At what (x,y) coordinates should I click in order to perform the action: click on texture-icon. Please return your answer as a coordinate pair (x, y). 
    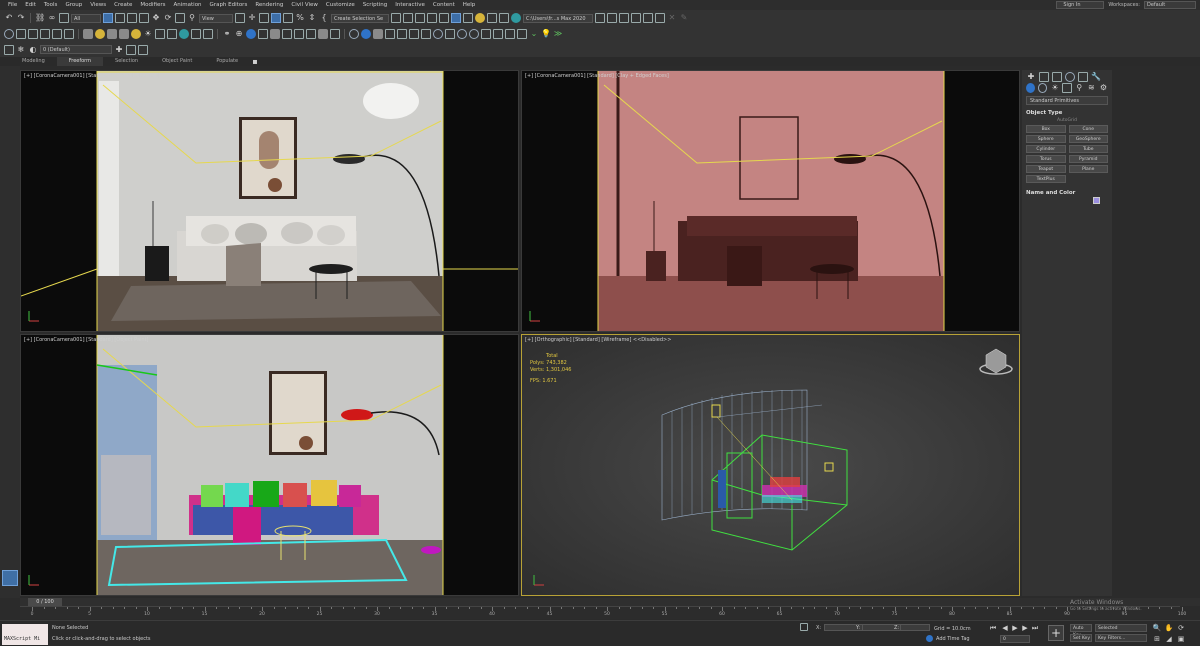
    Looking at the image, I should click on (299, 34).